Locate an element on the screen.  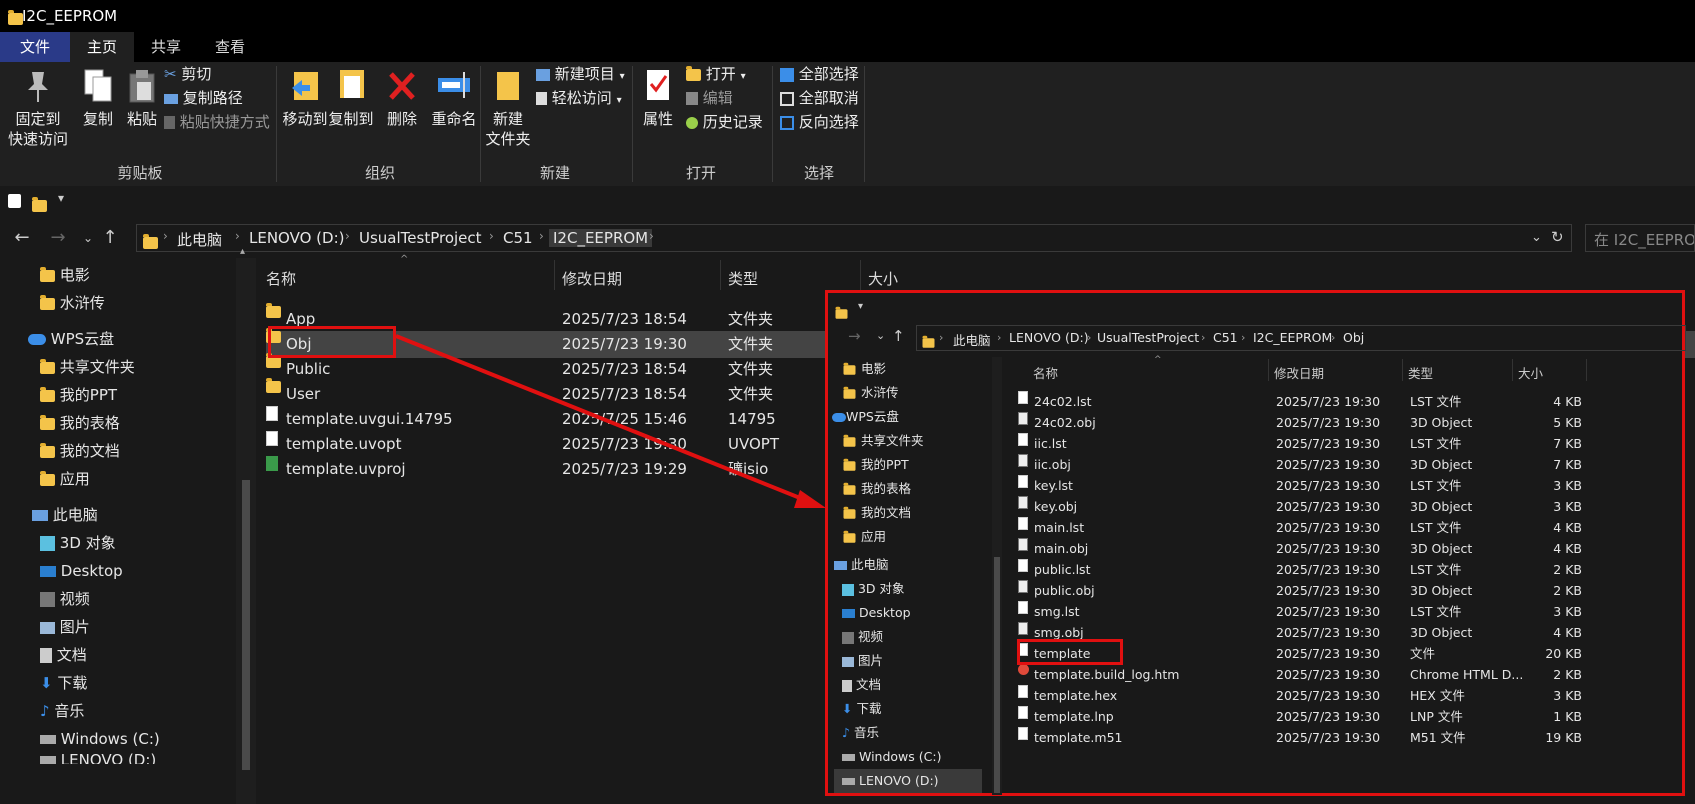
file-size: 20 KB is located at coordinates (1563, 653).